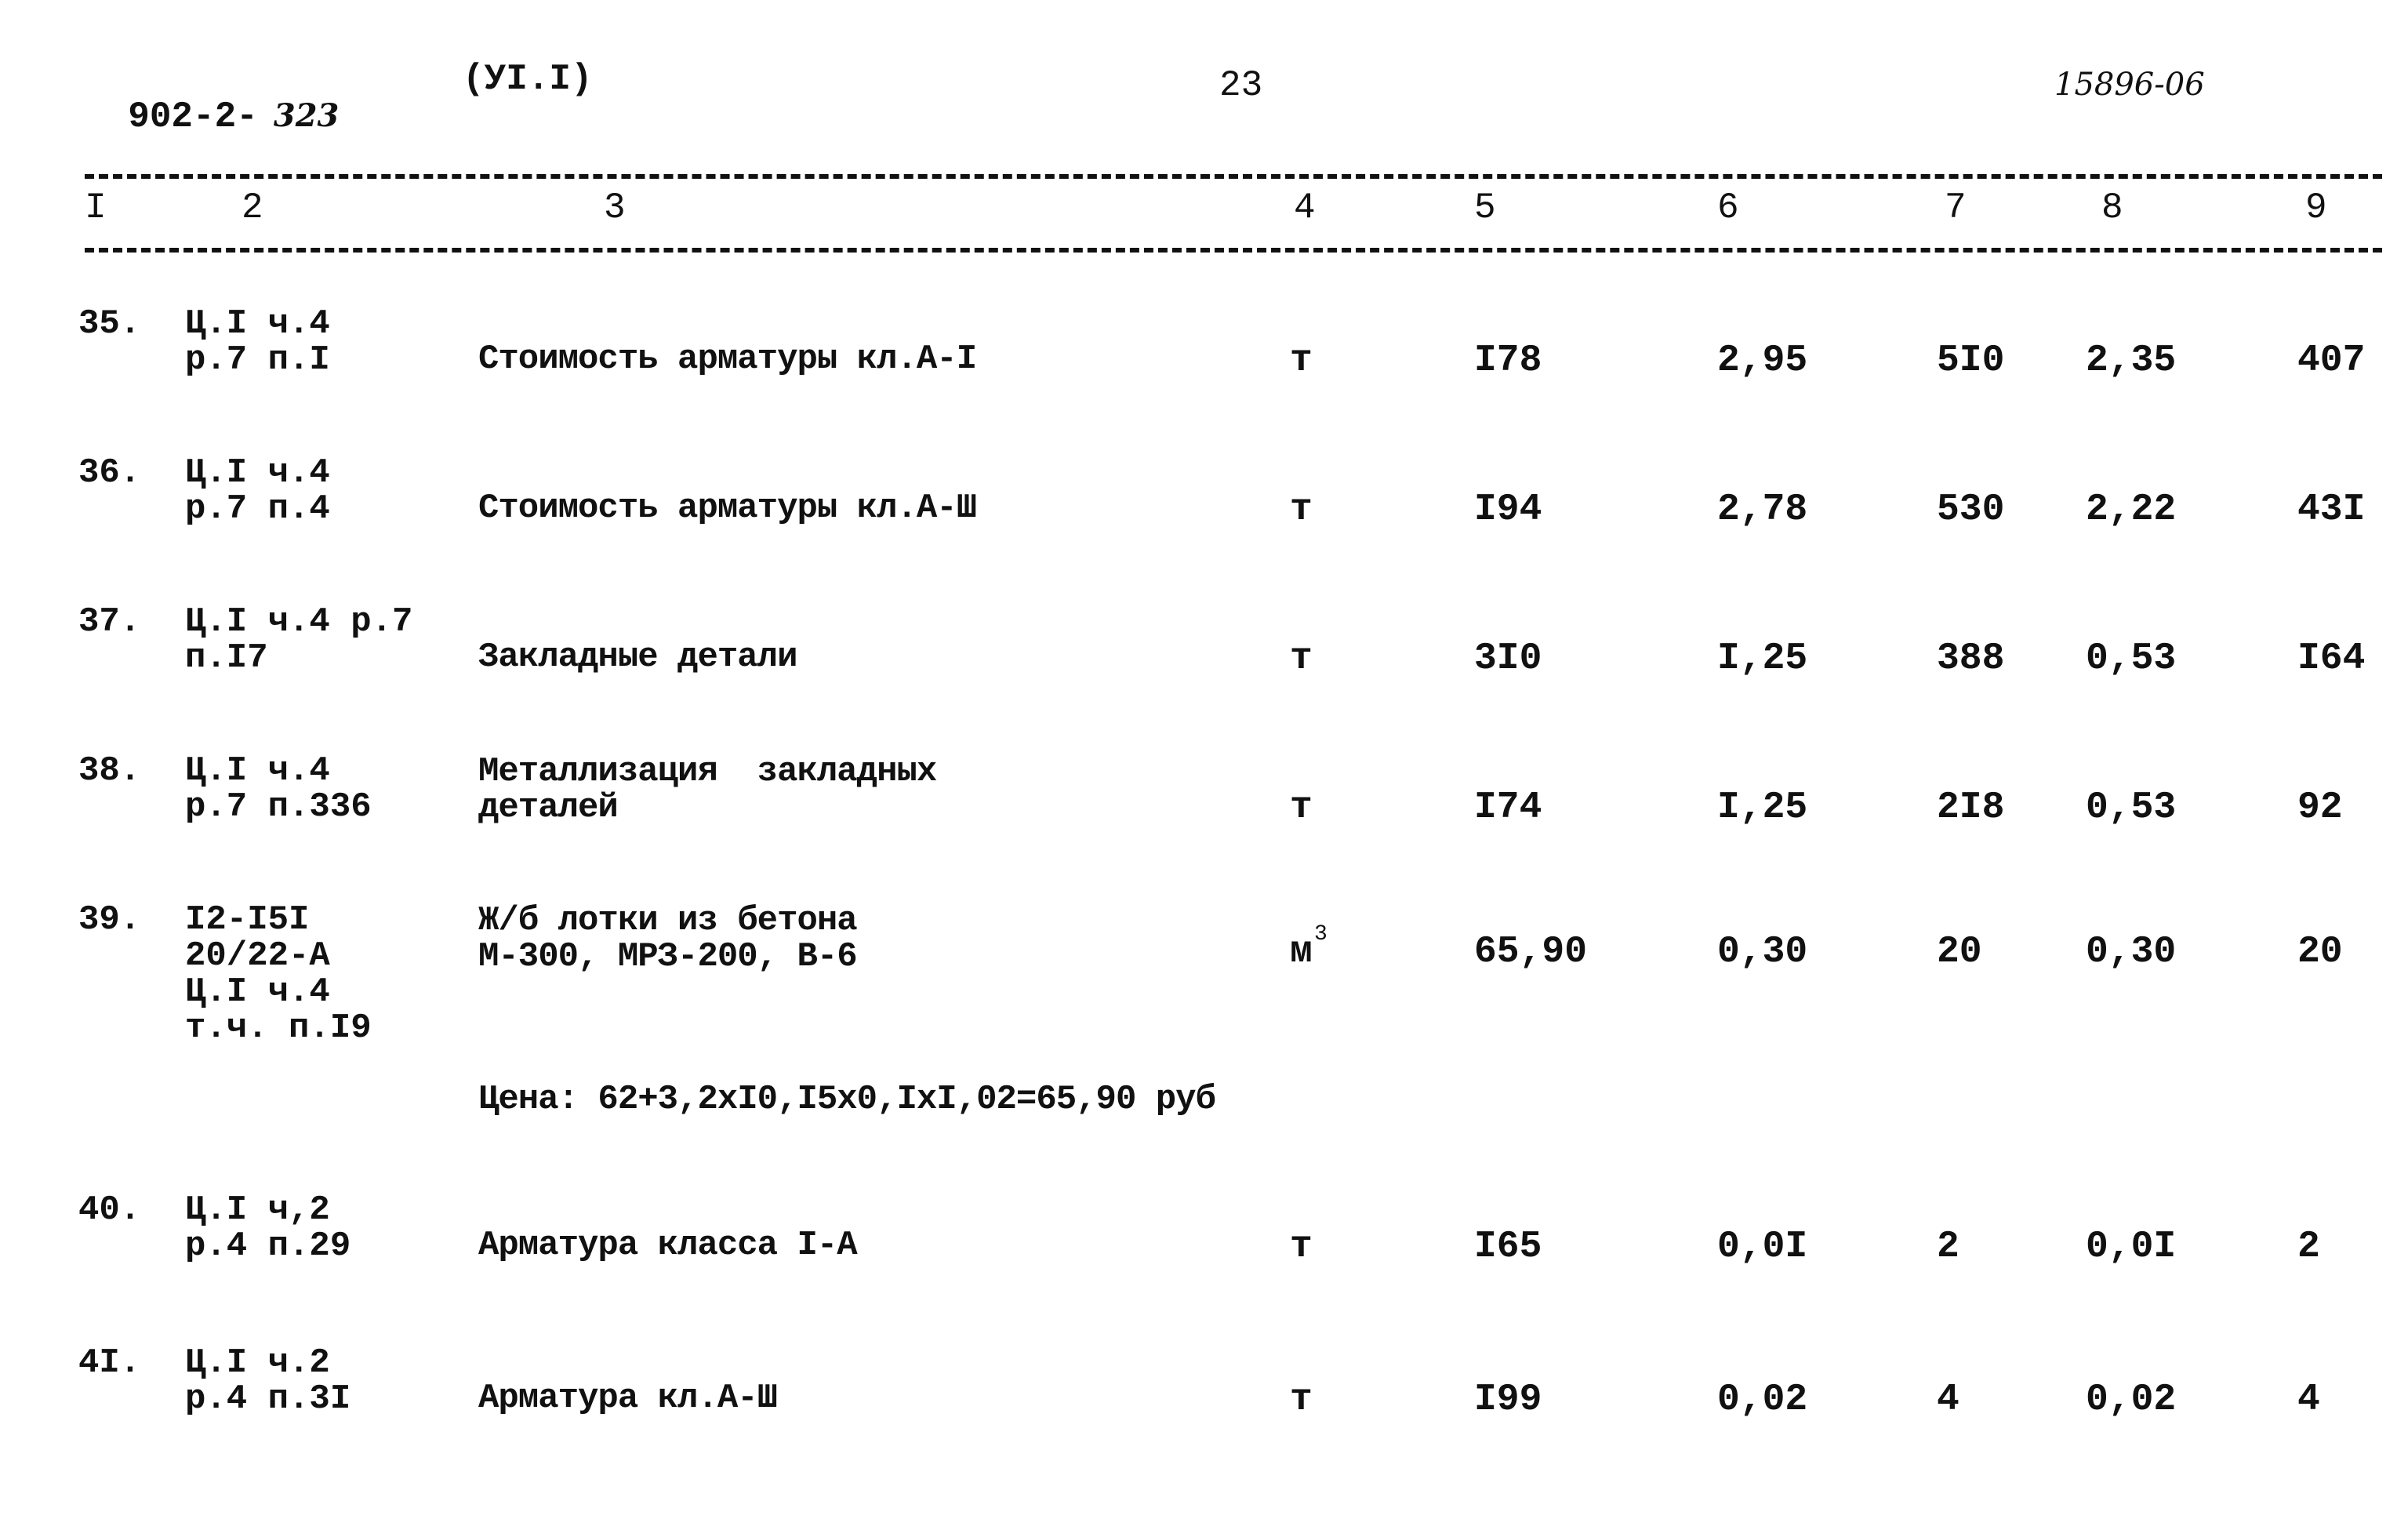  Describe the element at coordinates (1763, 1400) in the screenshot. I see `quantity-a: 0,02` at that location.